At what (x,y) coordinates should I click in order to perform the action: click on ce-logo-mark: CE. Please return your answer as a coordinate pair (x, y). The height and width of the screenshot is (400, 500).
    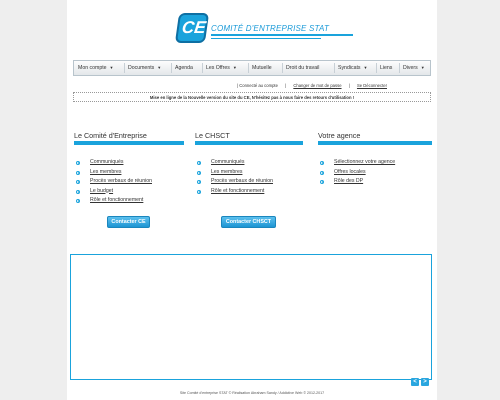
    Looking at the image, I should click on (192, 28).